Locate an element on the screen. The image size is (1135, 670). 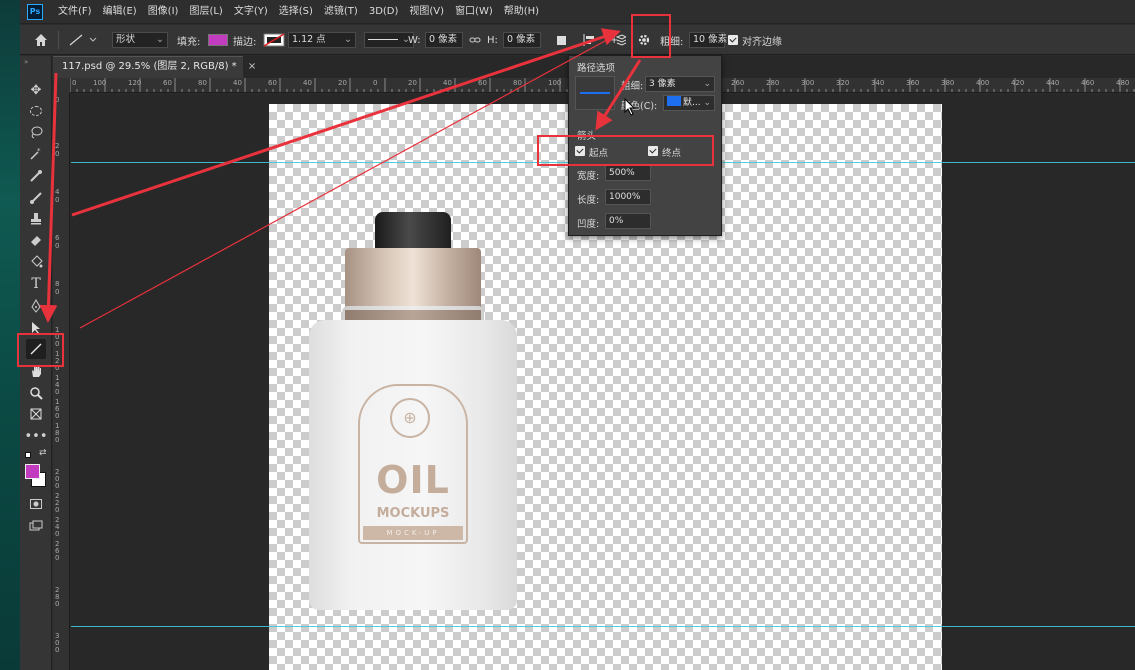
popup-width-label: 宽度: is located at coordinates (588, 176).